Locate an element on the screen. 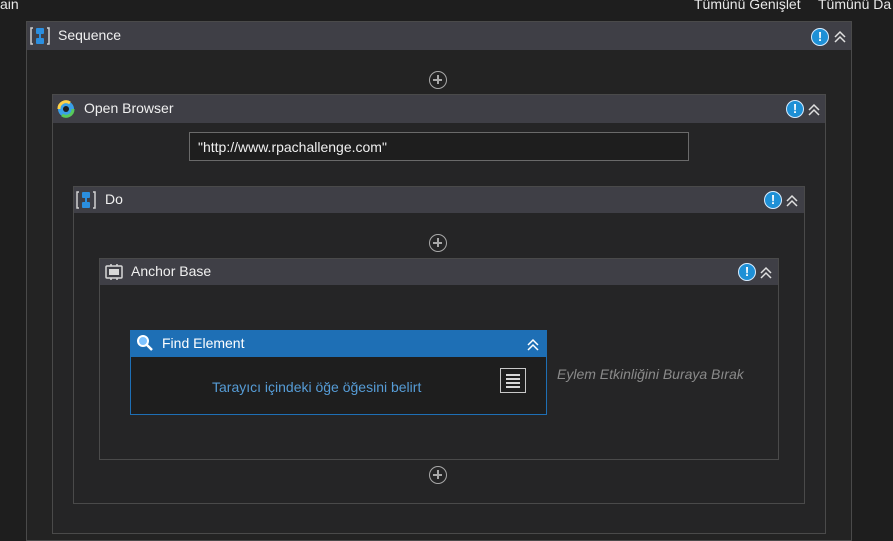 Image resolution: width=893 pixels, height=541 pixels. anchor-base-title: Anchor Base is located at coordinates (171, 271).